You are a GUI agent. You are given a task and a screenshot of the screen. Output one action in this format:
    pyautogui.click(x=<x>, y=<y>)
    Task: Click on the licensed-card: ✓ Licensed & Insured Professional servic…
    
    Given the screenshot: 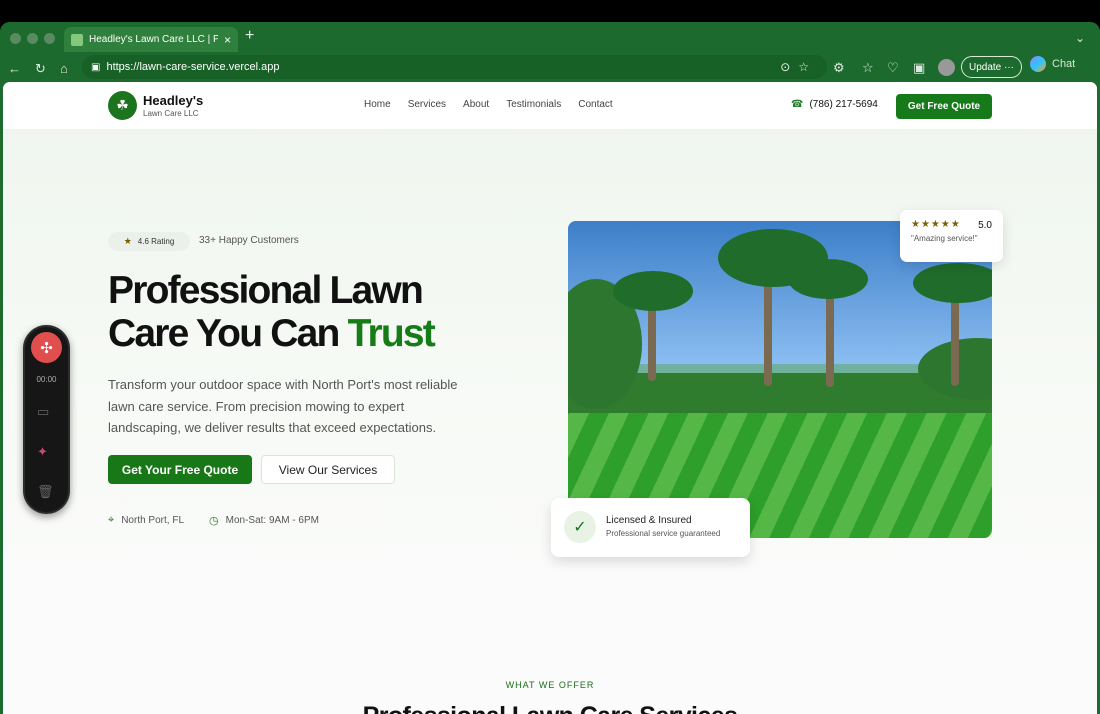 What is the action you would take?
    pyautogui.click(x=650, y=527)
    